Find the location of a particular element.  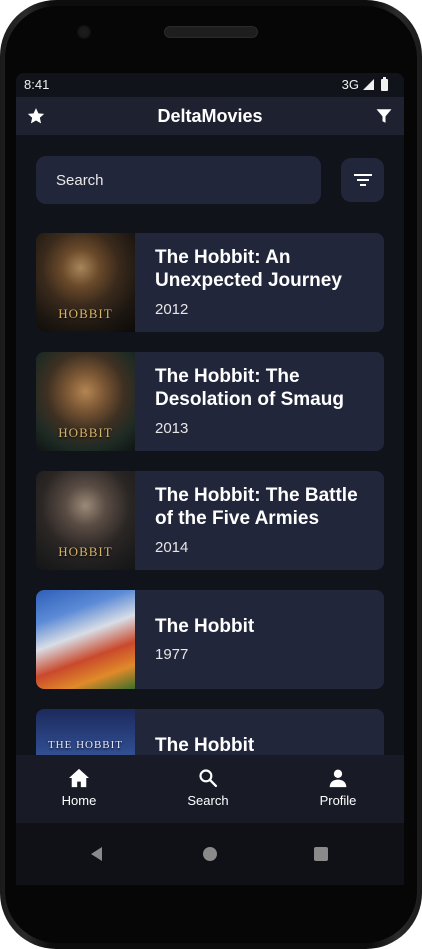

nav-home: Home is located at coordinates (79, 789).